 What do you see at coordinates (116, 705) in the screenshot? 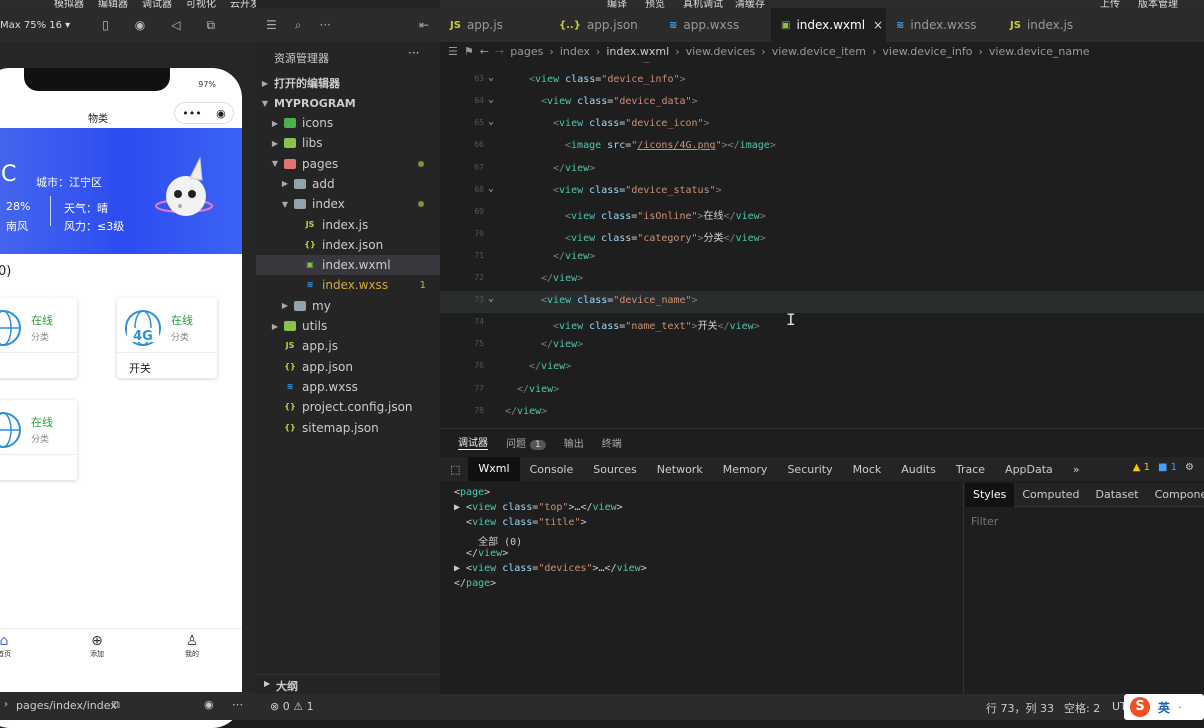
I see `copy-icon: ⧉` at bounding box center [116, 705].